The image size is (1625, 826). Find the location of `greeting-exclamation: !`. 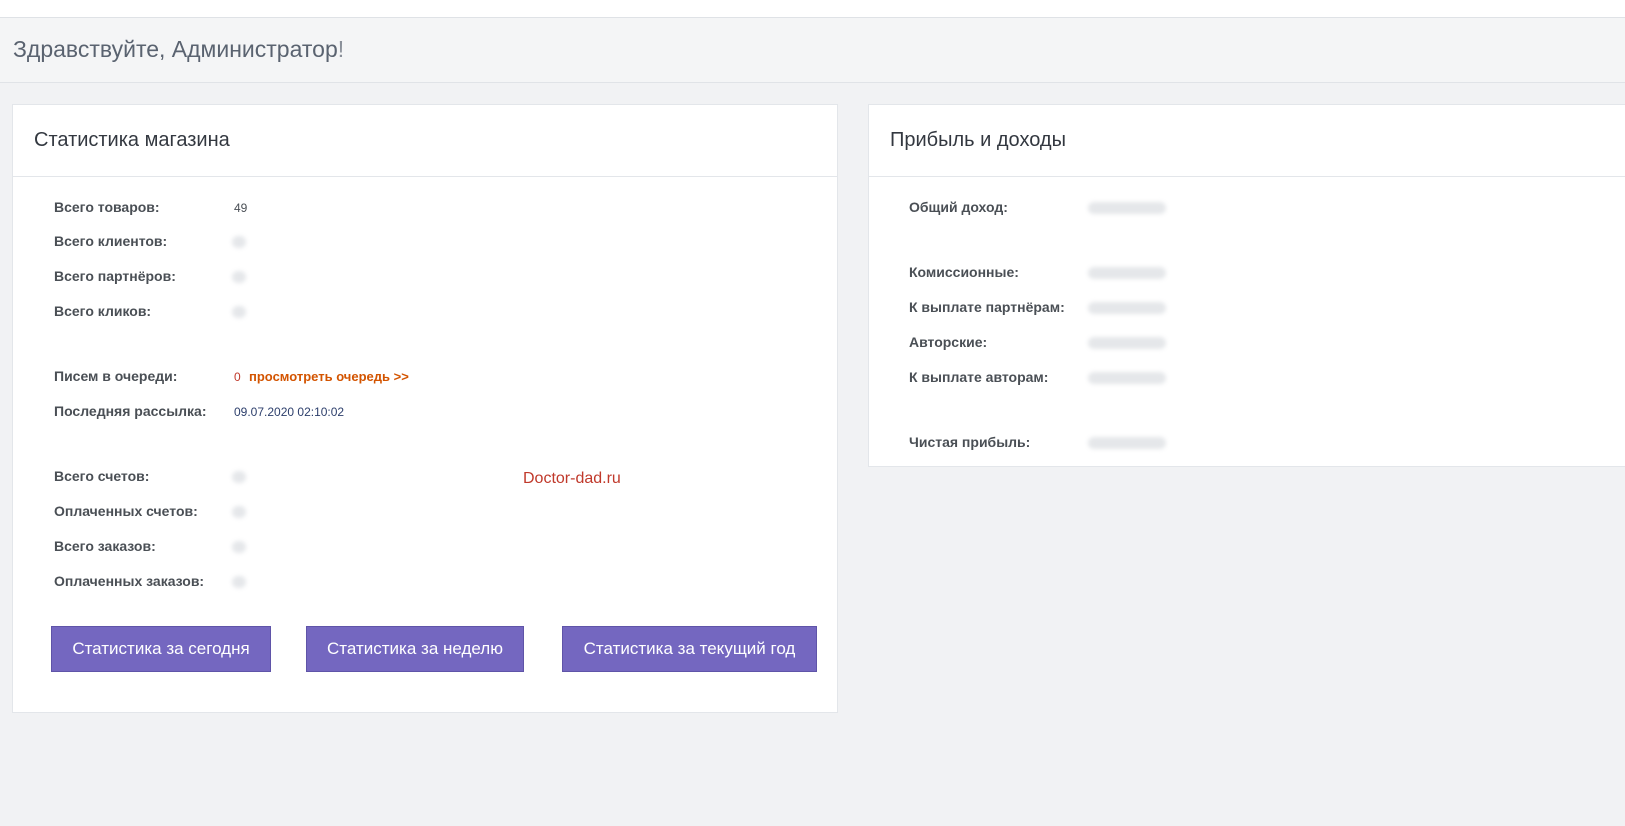

greeting-exclamation: ! is located at coordinates (341, 49).